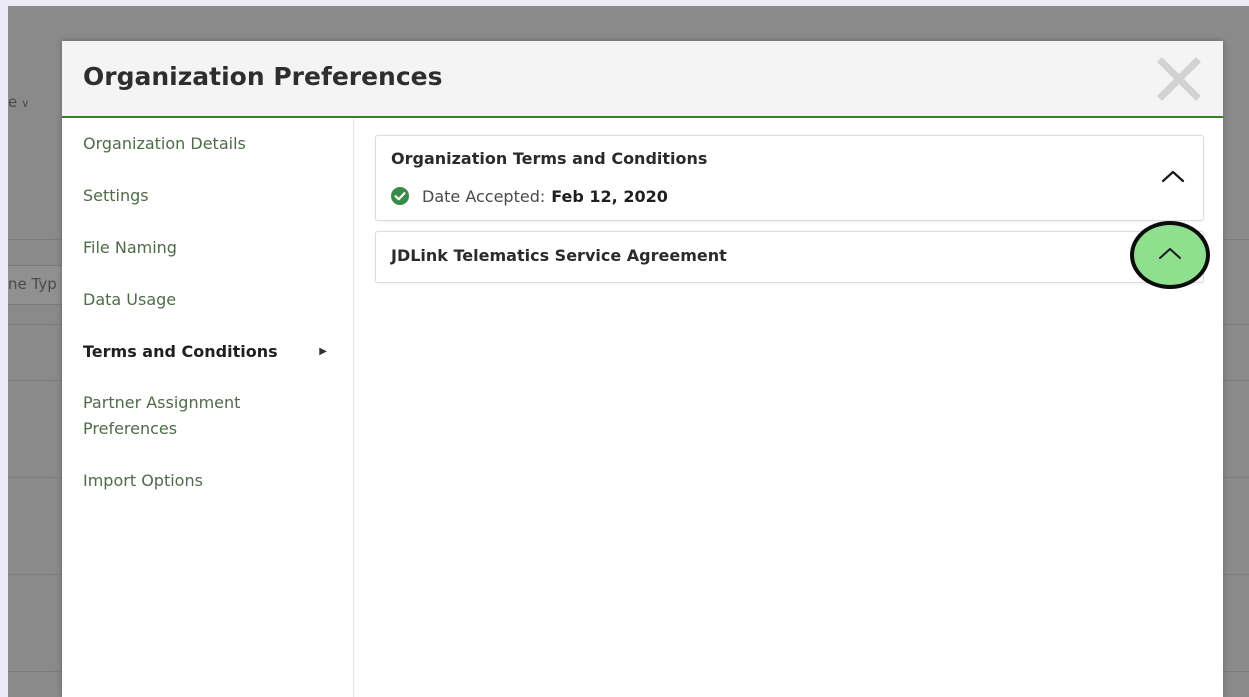 Image resolution: width=1249 pixels, height=697 pixels. Describe the element at coordinates (213, 300) in the screenshot. I see `sidebar-item-data-usage: Data Usage` at that location.